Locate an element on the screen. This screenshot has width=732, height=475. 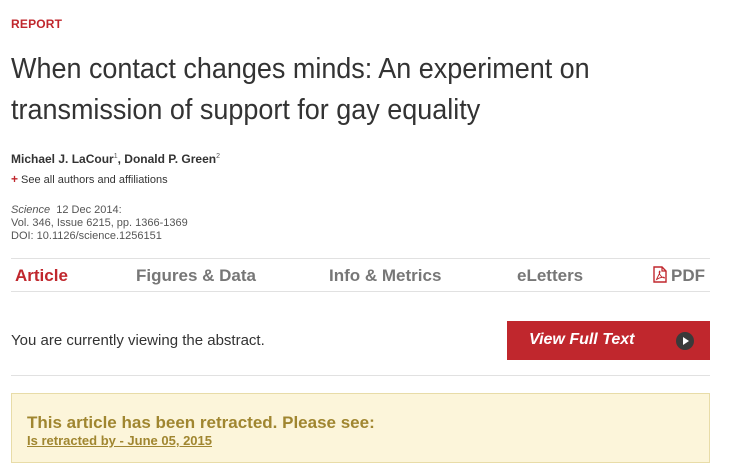
doi: DOI: 10.1126/science.1256151 is located at coordinates (86, 236).